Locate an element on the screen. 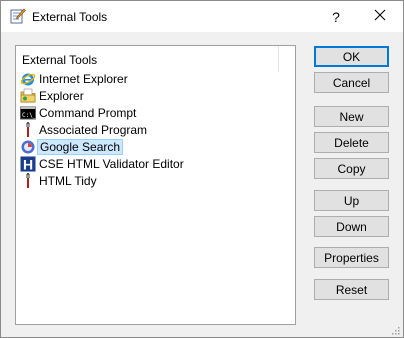 This screenshot has width=404, height=338. cancel-button: Cancel is located at coordinates (351, 82).